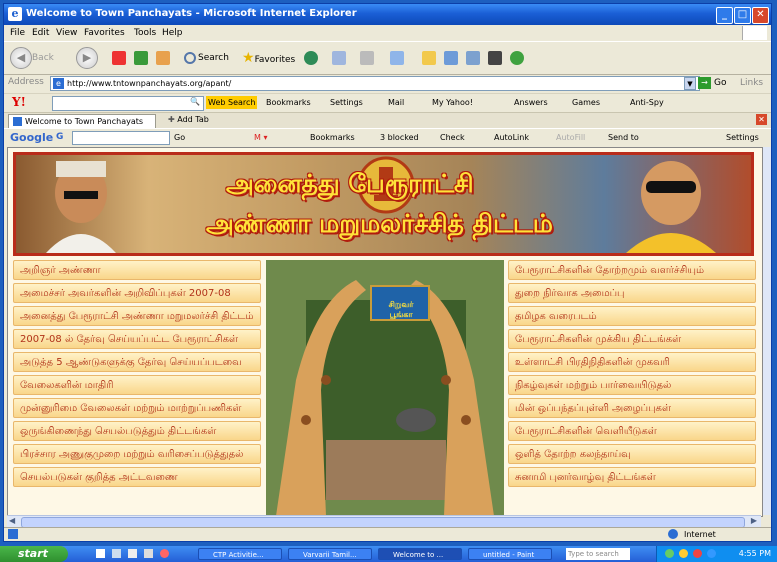 The image size is (777, 562). I want to click on tray-app-icon, so click(711, 553).